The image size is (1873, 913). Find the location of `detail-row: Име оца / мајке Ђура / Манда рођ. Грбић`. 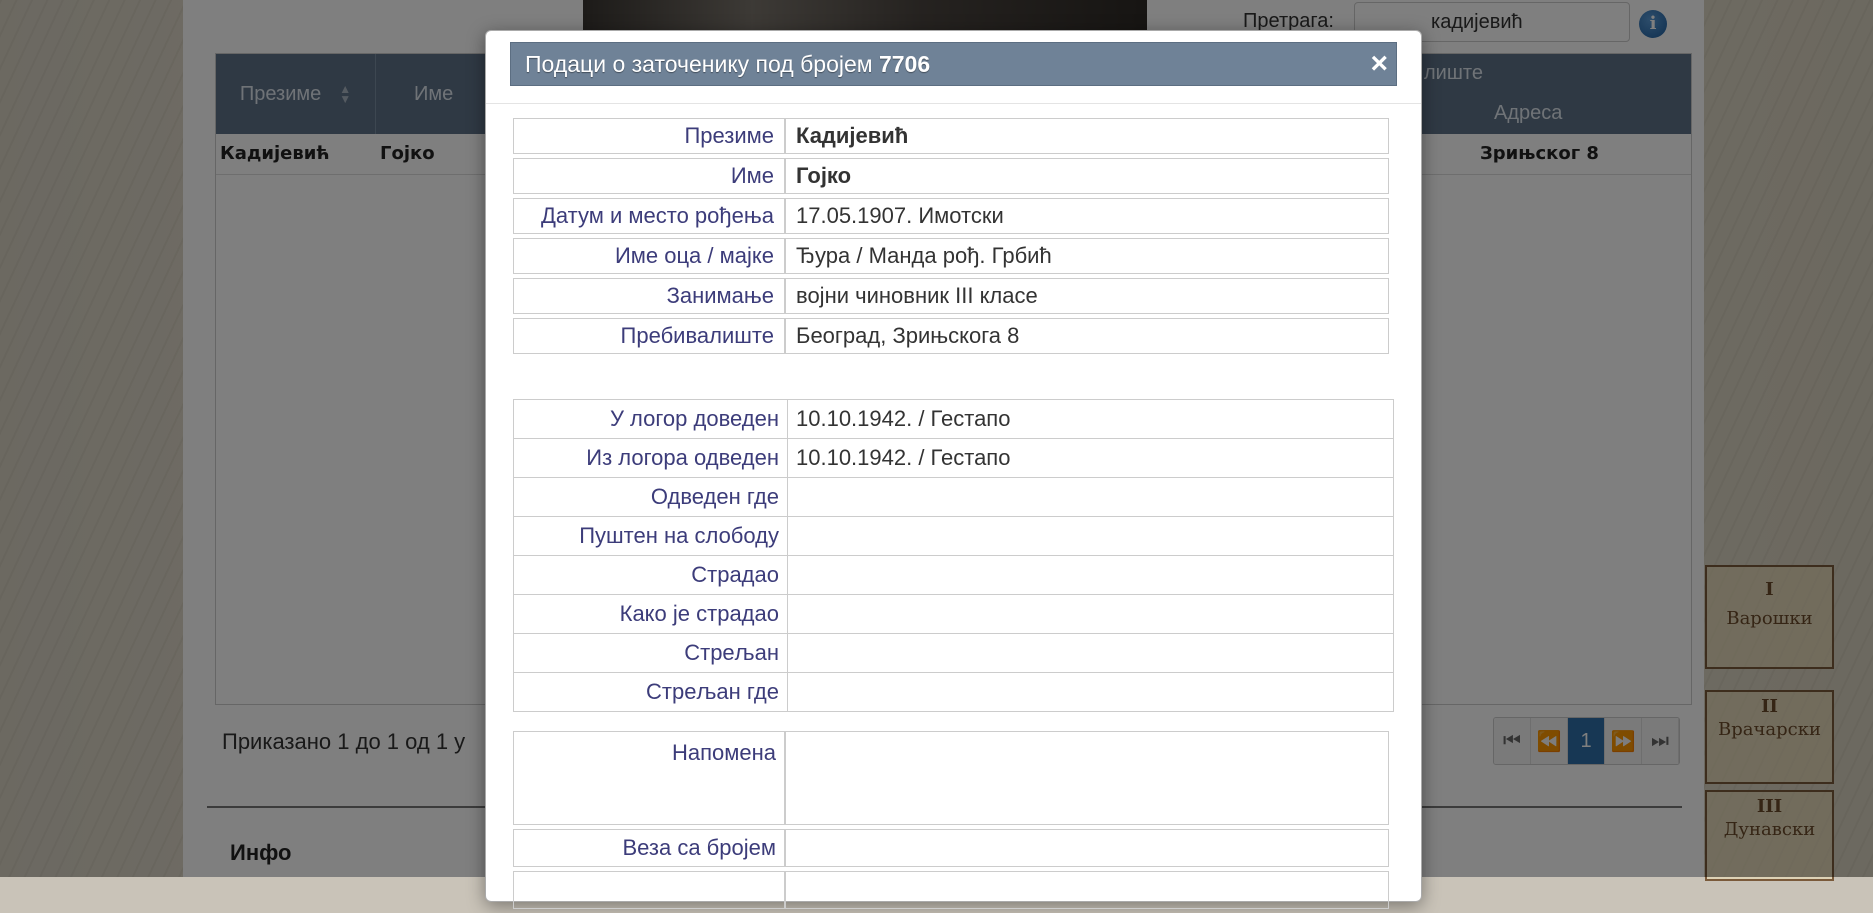

detail-row: Име оца / мајке Ђура / Манда рођ. Грбић is located at coordinates (951, 256).